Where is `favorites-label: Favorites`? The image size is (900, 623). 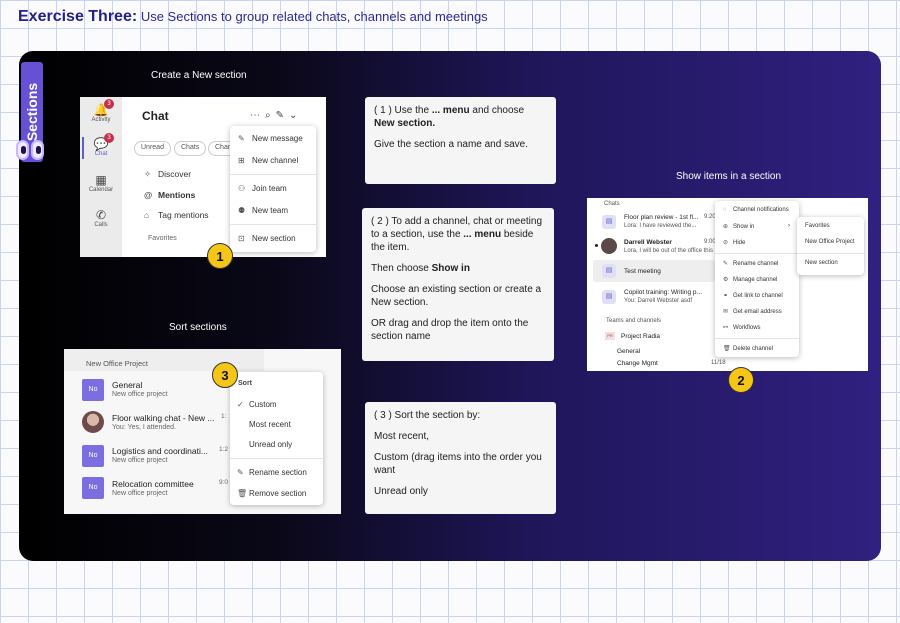
favorites-label: Favorites is located at coordinates (162, 238).